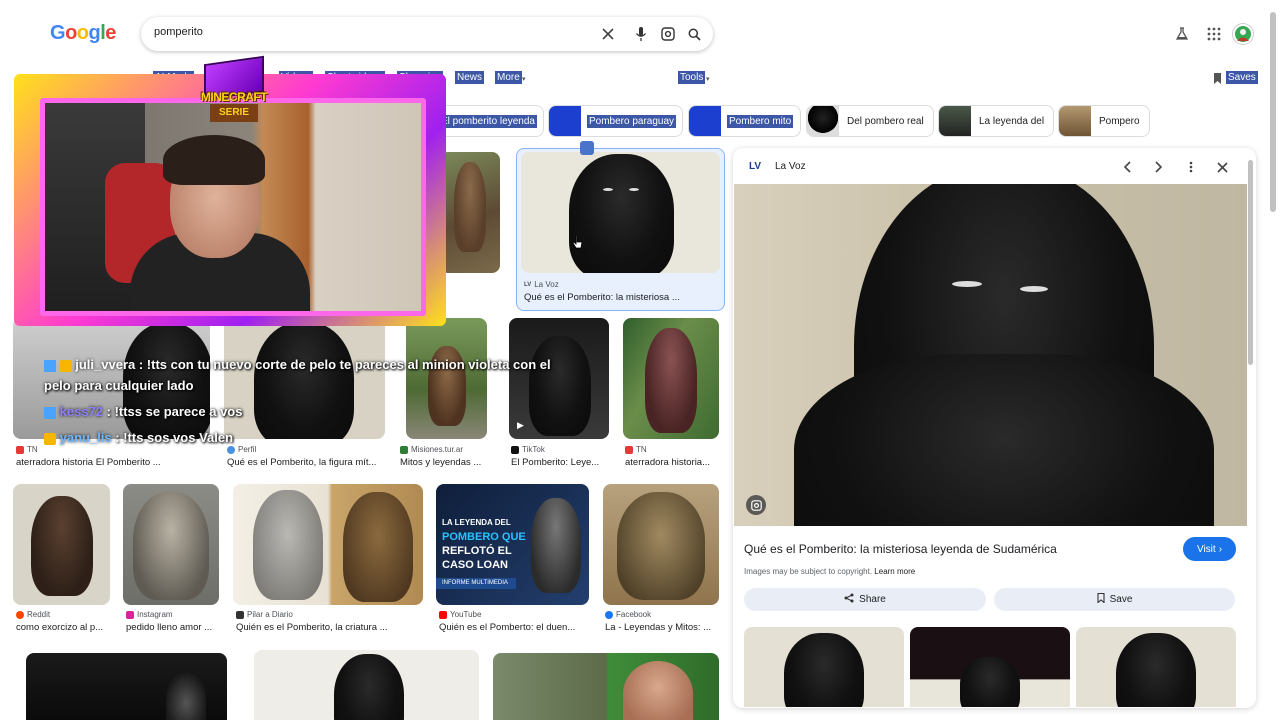 The height and width of the screenshot is (720, 1280). I want to click on chip-label: Pompero, so click(1119, 121).